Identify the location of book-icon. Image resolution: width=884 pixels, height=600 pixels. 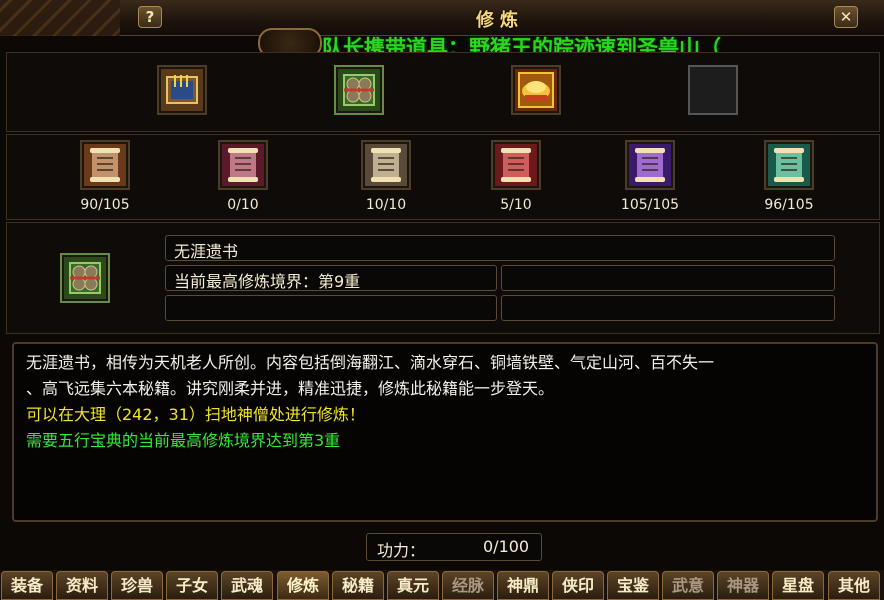
(182, 90).